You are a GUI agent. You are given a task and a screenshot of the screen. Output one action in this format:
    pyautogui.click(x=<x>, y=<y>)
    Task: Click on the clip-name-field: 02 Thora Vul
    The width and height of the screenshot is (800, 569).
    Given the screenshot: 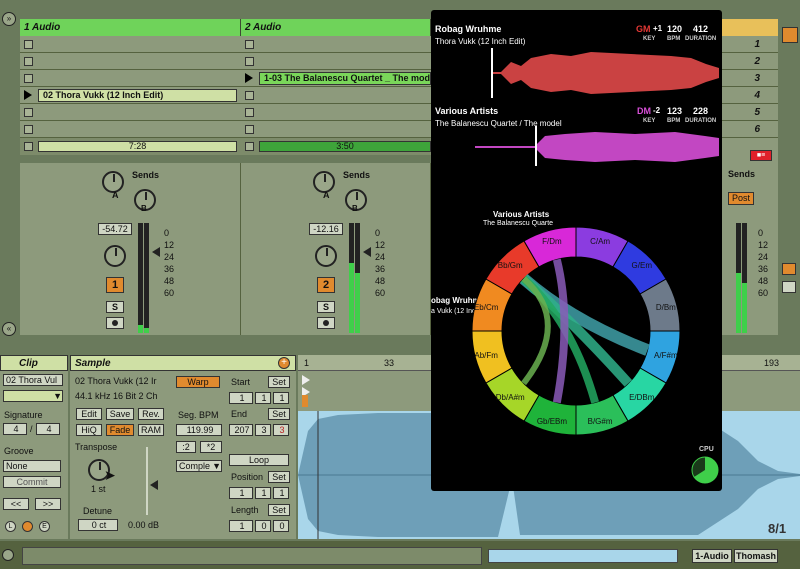 What is the action you would take?
    pyautogui.click(x=33, y=380)
    